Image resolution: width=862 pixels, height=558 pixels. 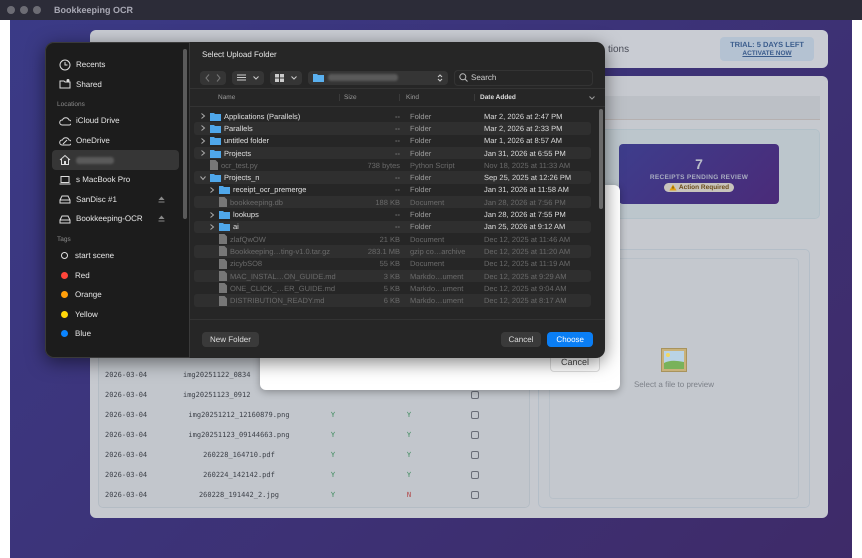 I want to click on sidebar-item: iCloud Drive, so click(x=115, y=121).